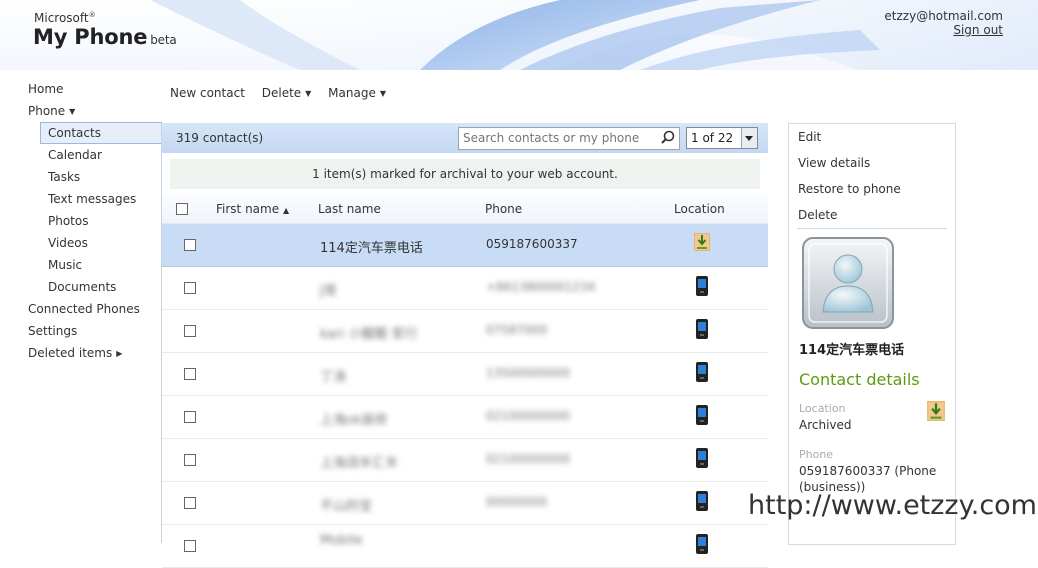  Describe the element at coordinates (859, 379) in the screenshot. I see `contact-details-title: Contact details` at that location.